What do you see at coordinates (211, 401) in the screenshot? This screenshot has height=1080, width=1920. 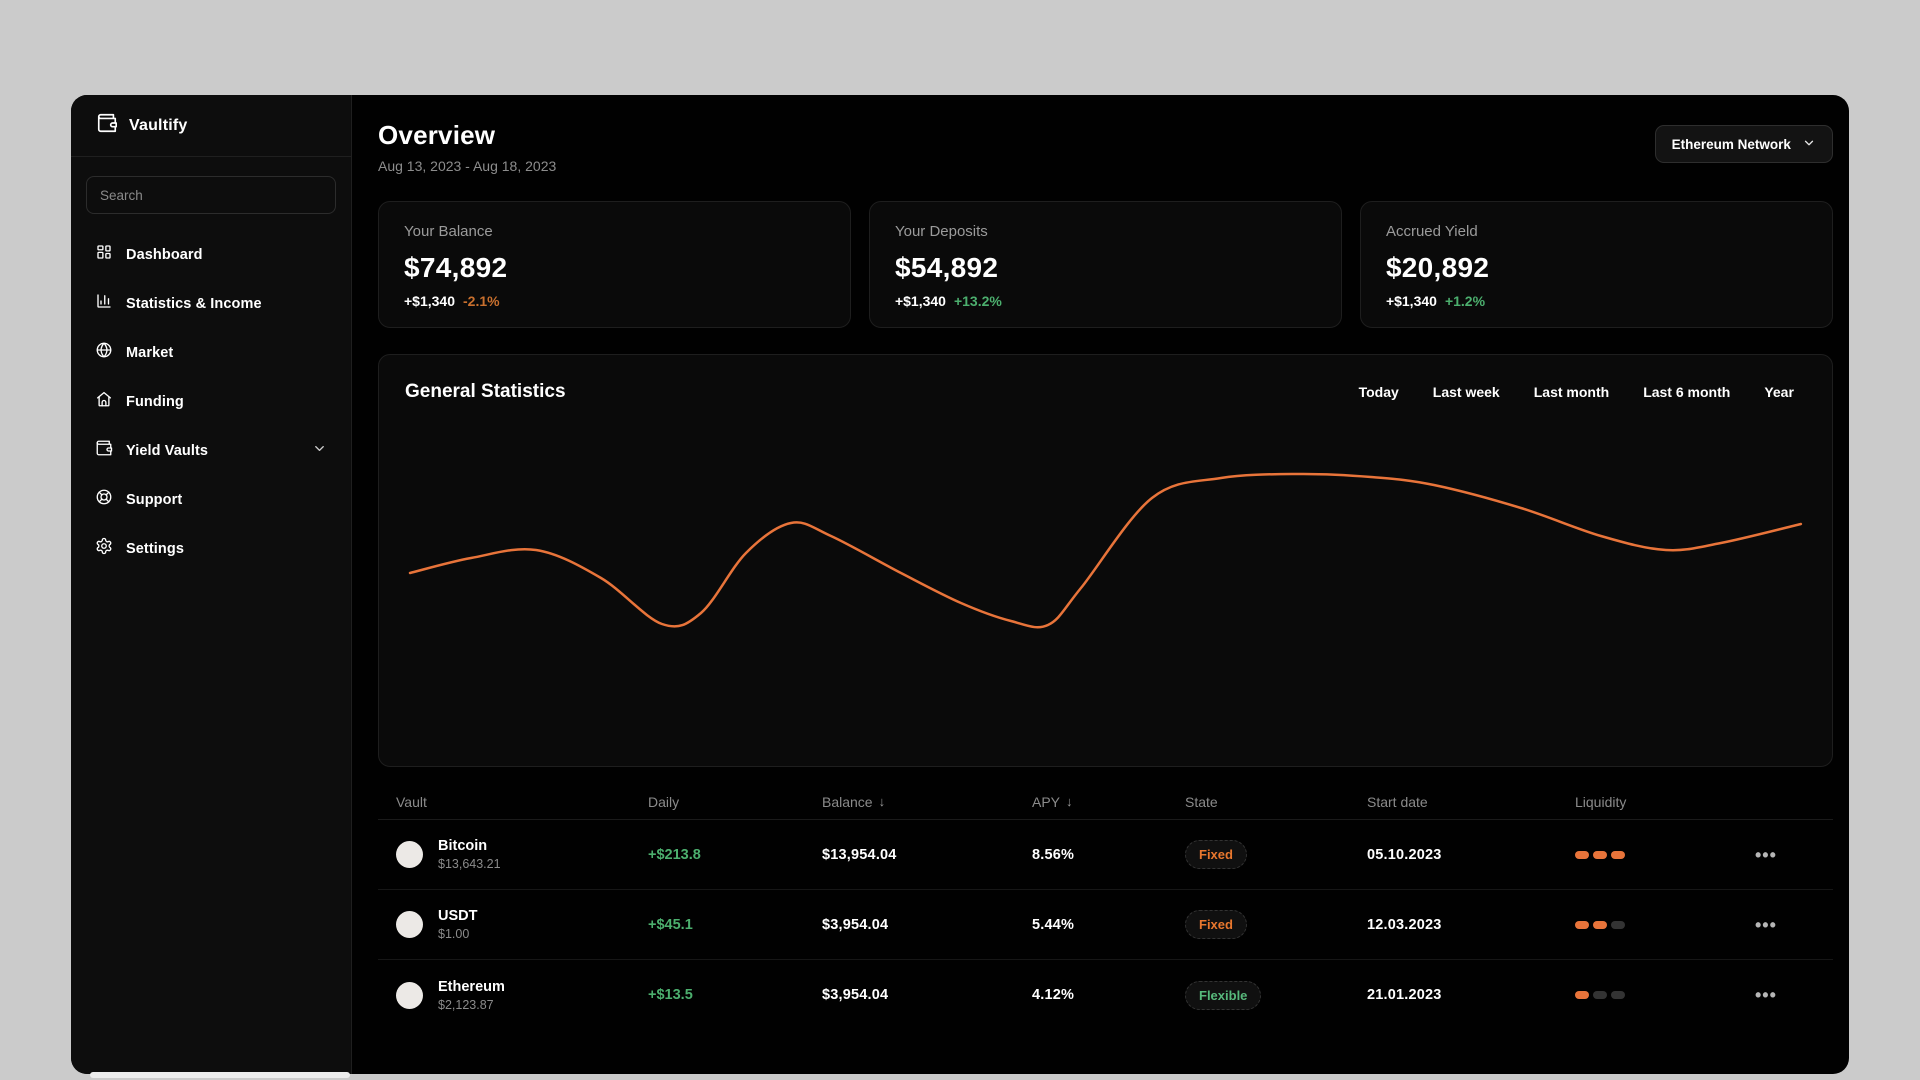 I see `sidebar-item-funding: Funding` at bounding box center [211, 401].